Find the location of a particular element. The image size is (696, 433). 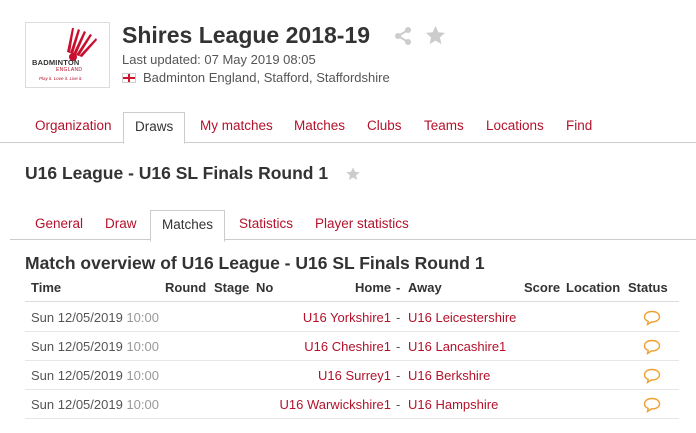

away-team: U16 Berkshire is located at coordinates (449, 375).